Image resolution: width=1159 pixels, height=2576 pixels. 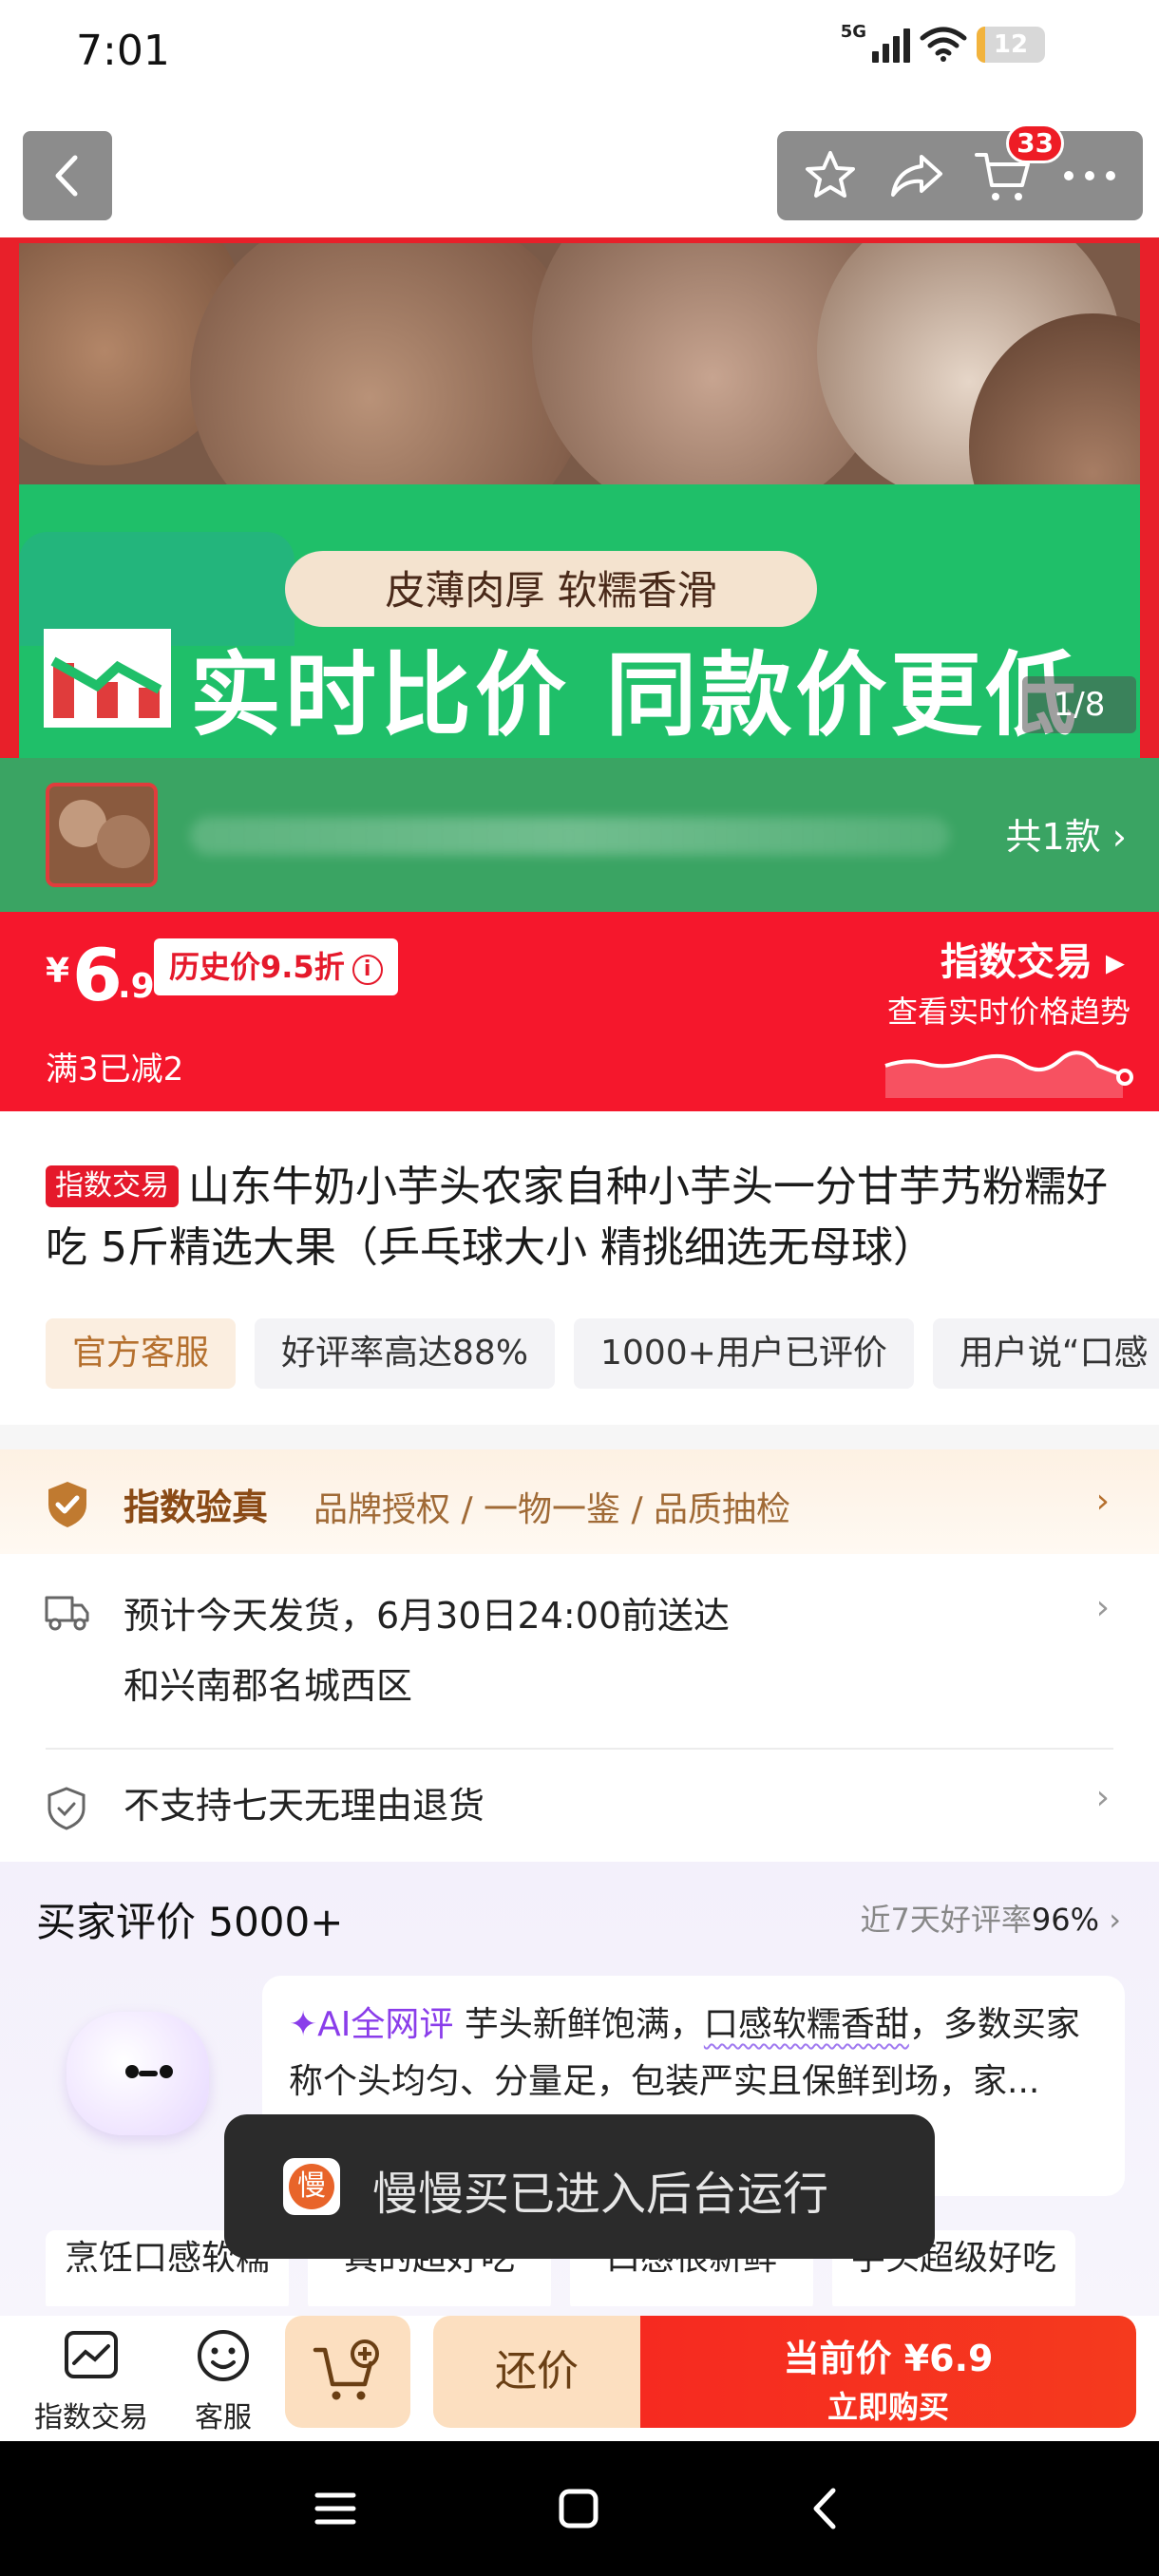 I want to click on customer-service-tab: 客服, so click(x=223, y=2380).